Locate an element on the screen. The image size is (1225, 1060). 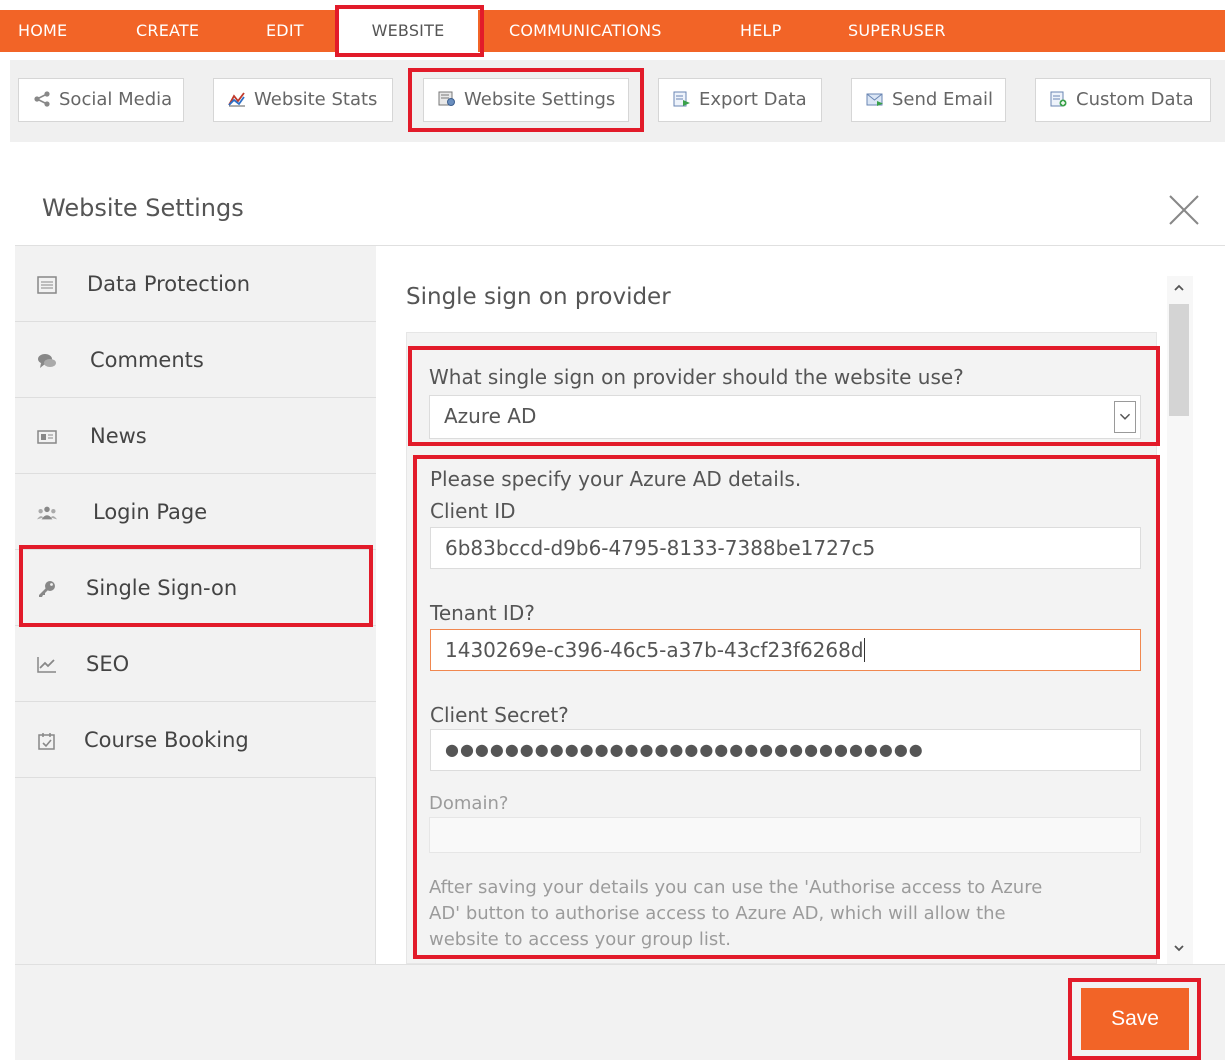
social-media-button: Social Media is located at coordinates (101, 100).